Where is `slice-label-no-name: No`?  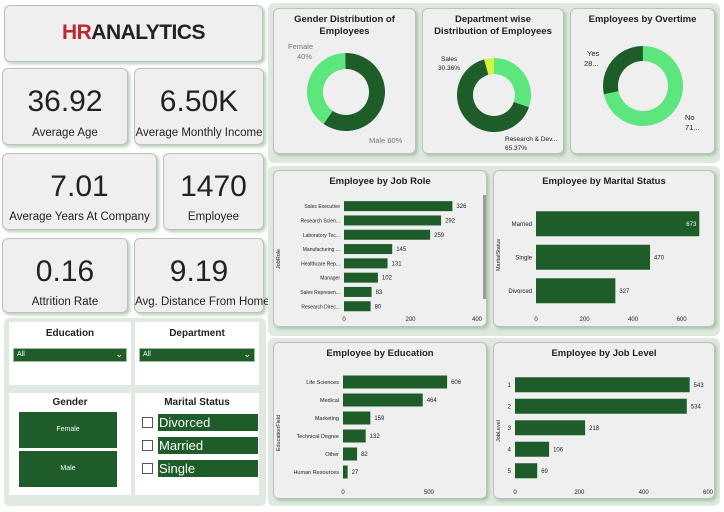
slice-label-no-name: No is located at coordinates (690, 117).